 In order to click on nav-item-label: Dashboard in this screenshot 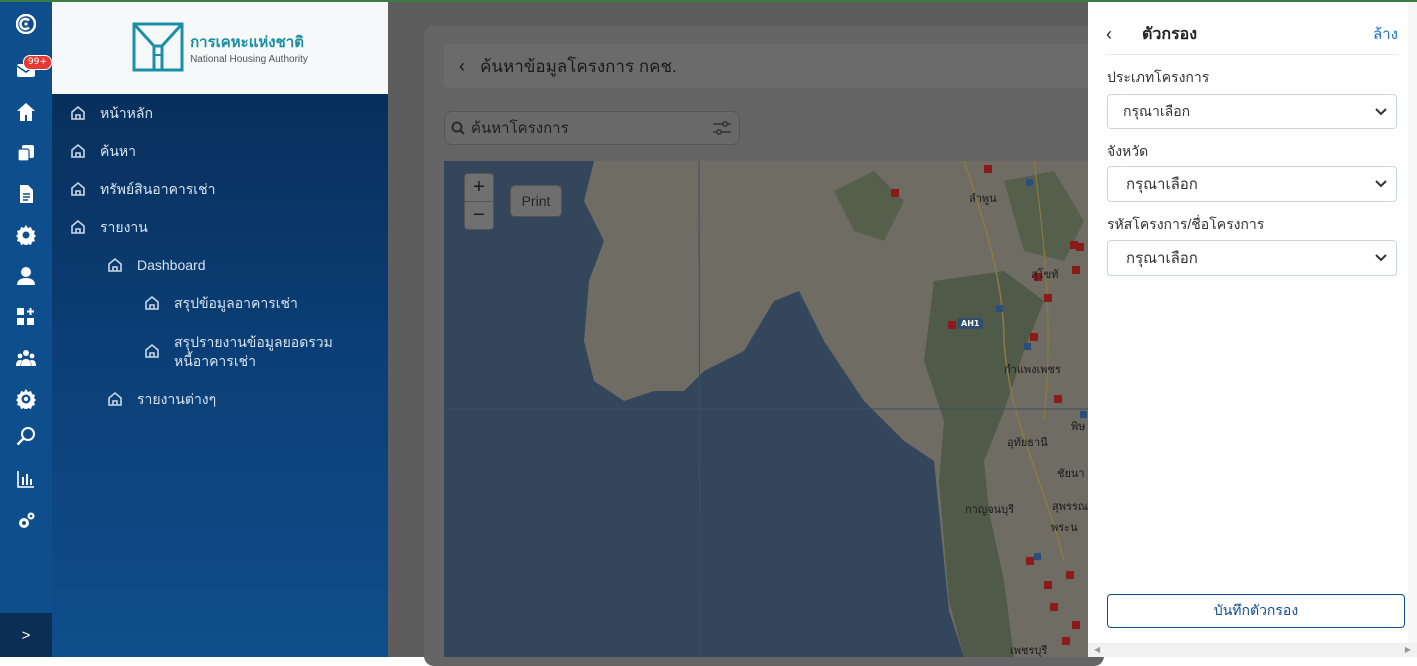, I will do `click(171, 265)`.